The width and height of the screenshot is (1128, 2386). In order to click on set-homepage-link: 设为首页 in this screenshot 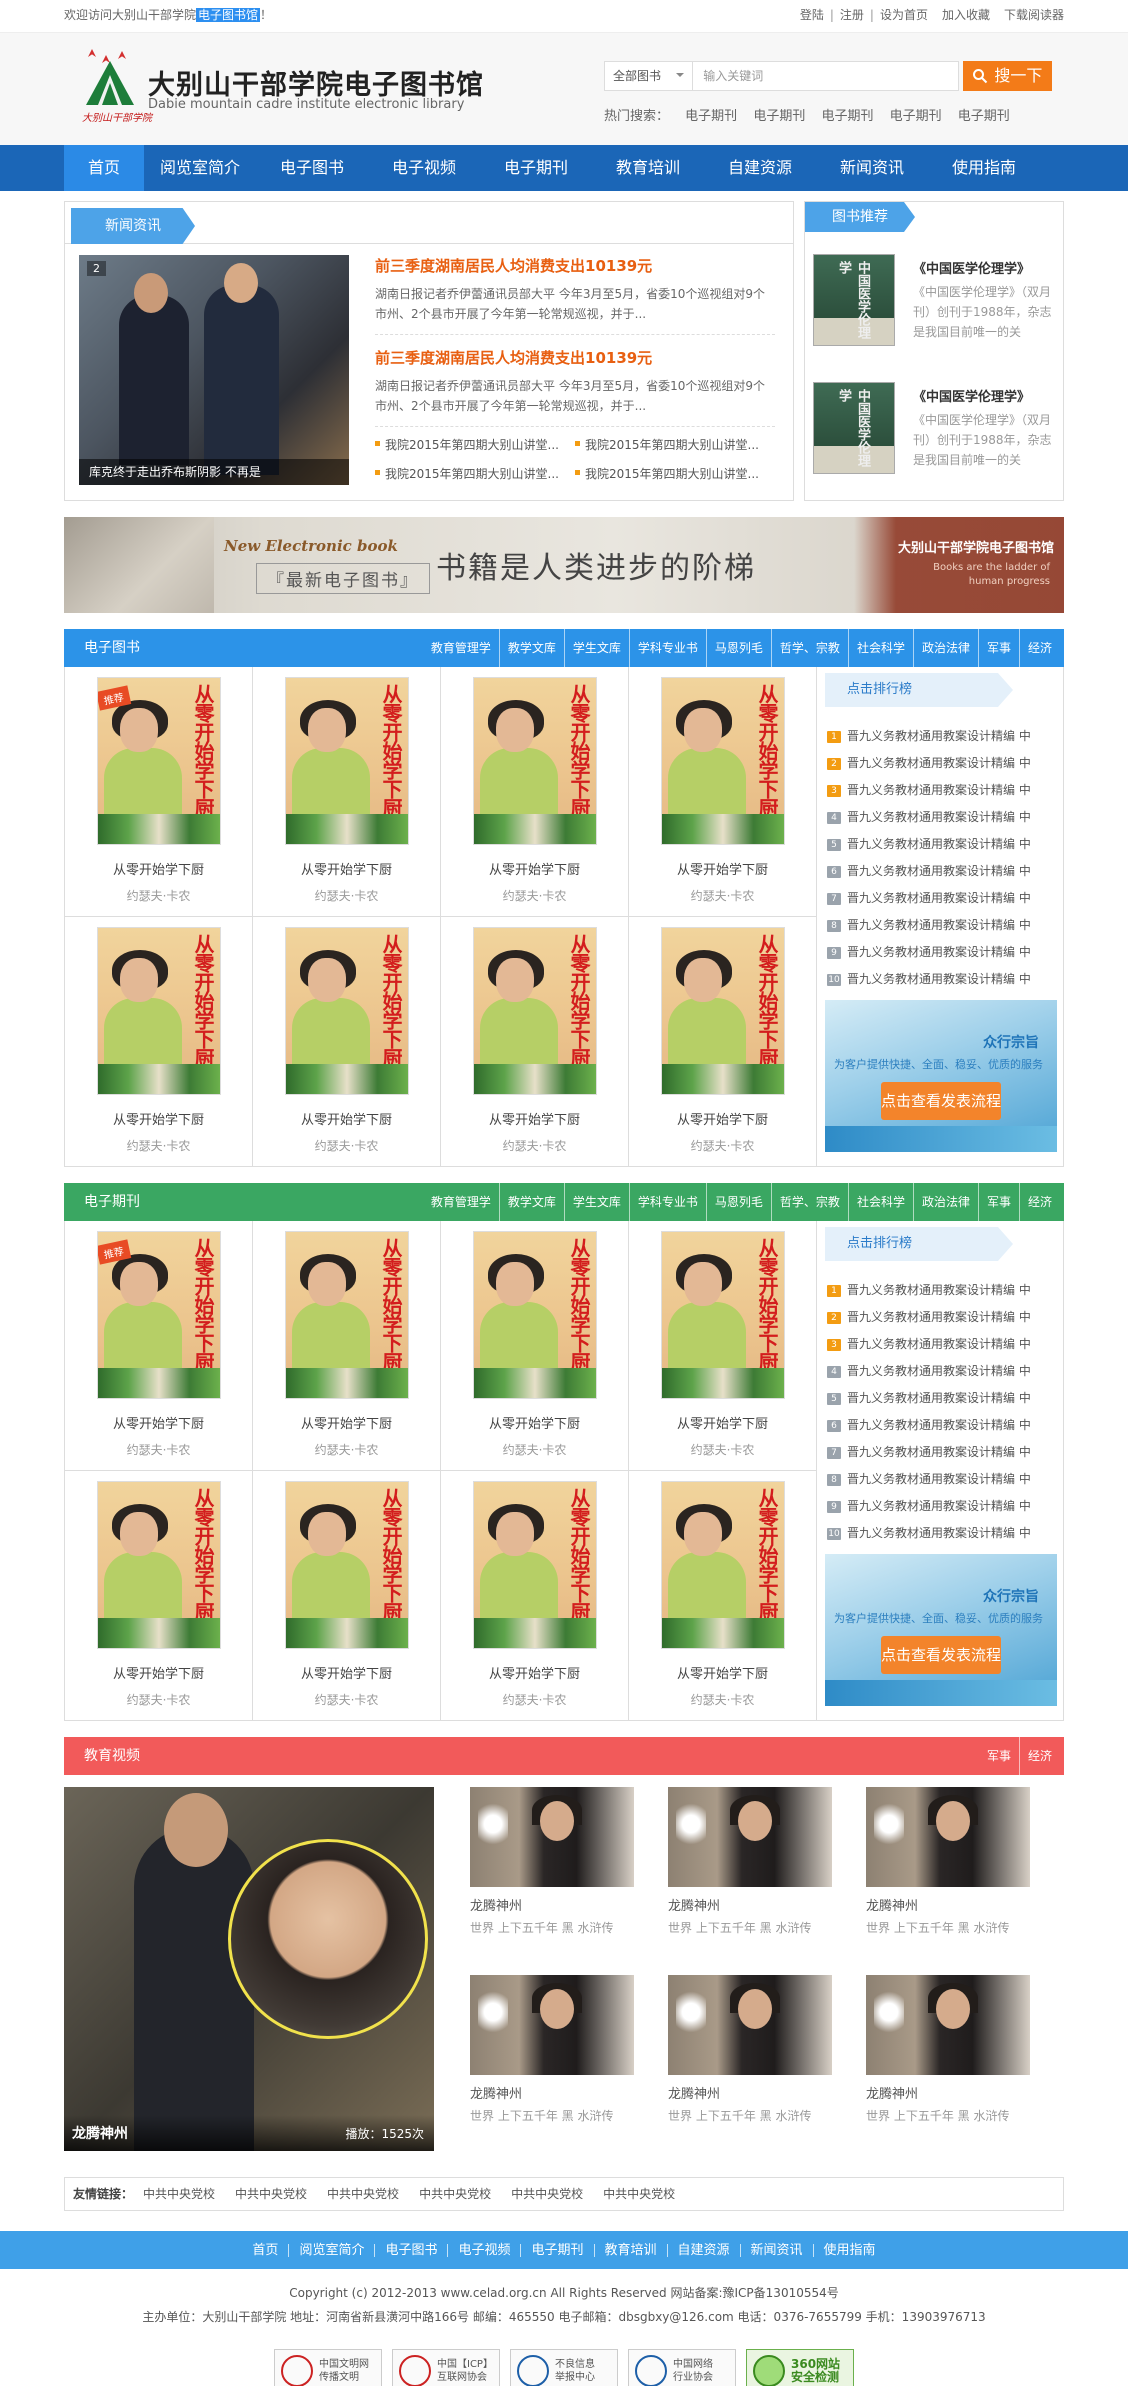, I will do `click(904, 15)`.